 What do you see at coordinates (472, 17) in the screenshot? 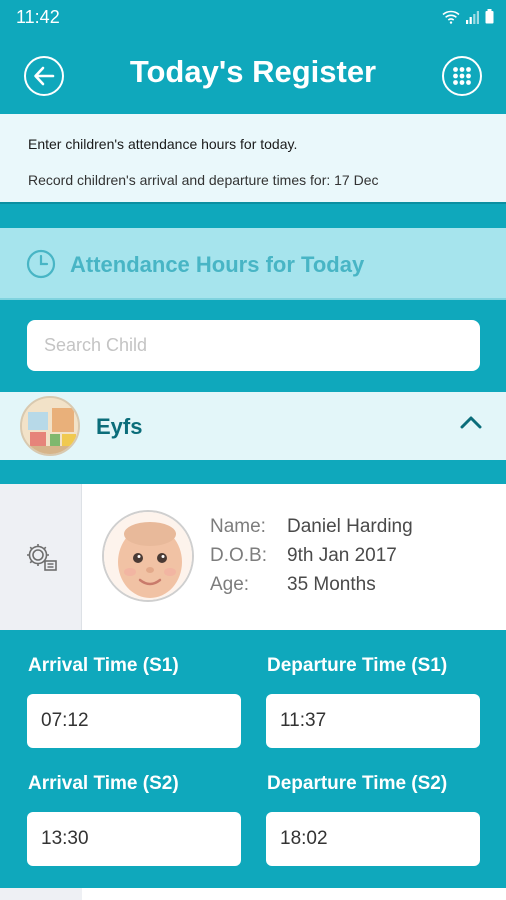
I see `signal-icon` at bounding box center [472, 17].